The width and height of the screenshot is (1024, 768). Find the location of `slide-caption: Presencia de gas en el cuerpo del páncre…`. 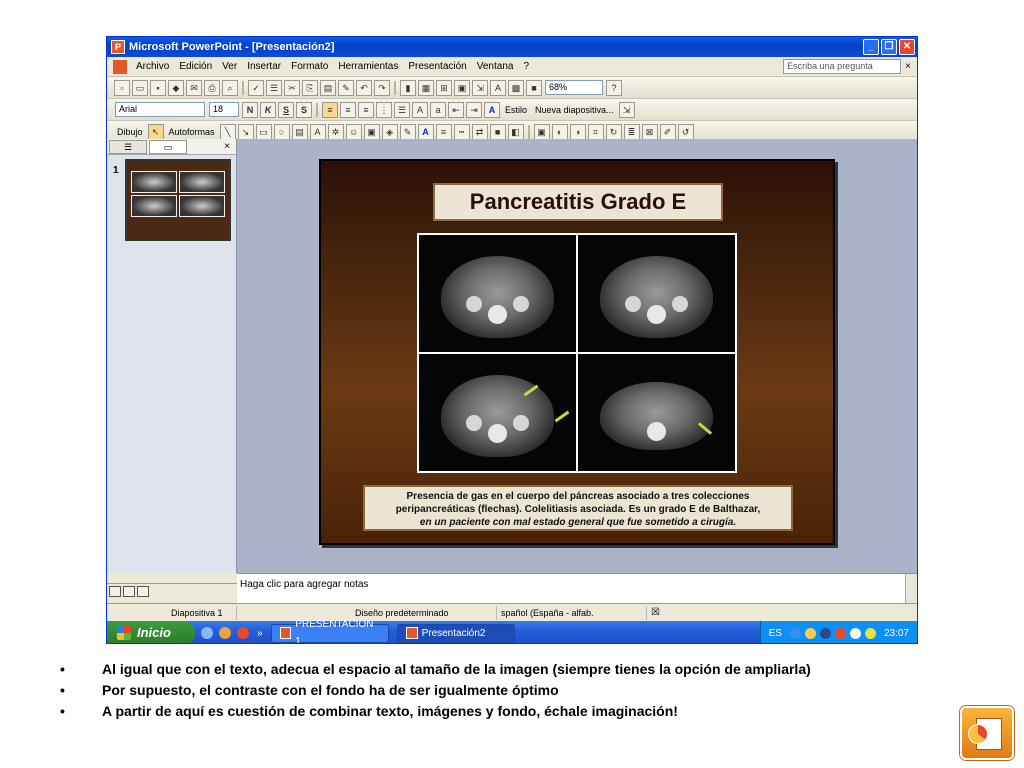

slide-caption: Presencia de gas en el cuerpo del páncre… is located at coordinates (578, 508).